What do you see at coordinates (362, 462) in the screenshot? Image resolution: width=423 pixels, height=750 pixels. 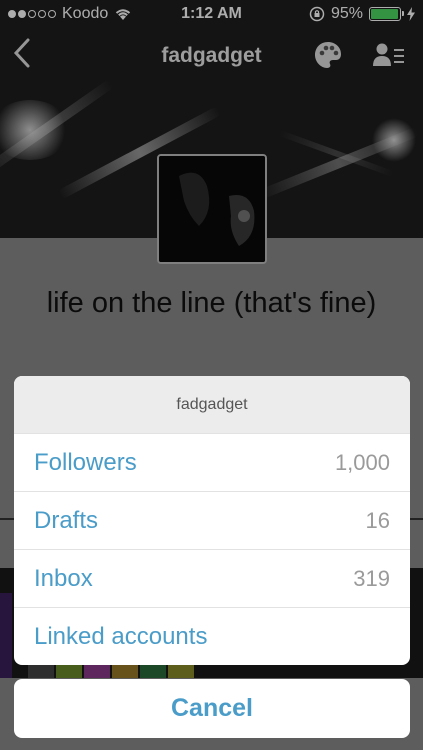 I see `row-count: 1,000` at bounding box center [362, 462].